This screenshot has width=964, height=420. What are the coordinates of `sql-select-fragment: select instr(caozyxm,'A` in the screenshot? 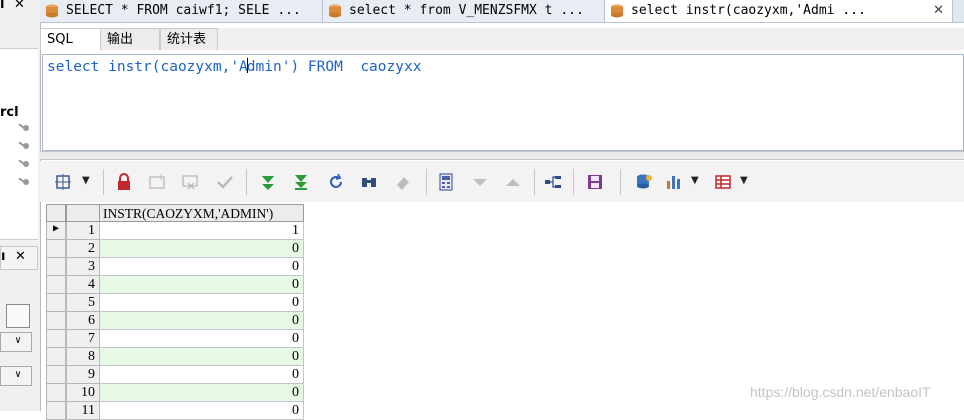 It's located at (147, 67).